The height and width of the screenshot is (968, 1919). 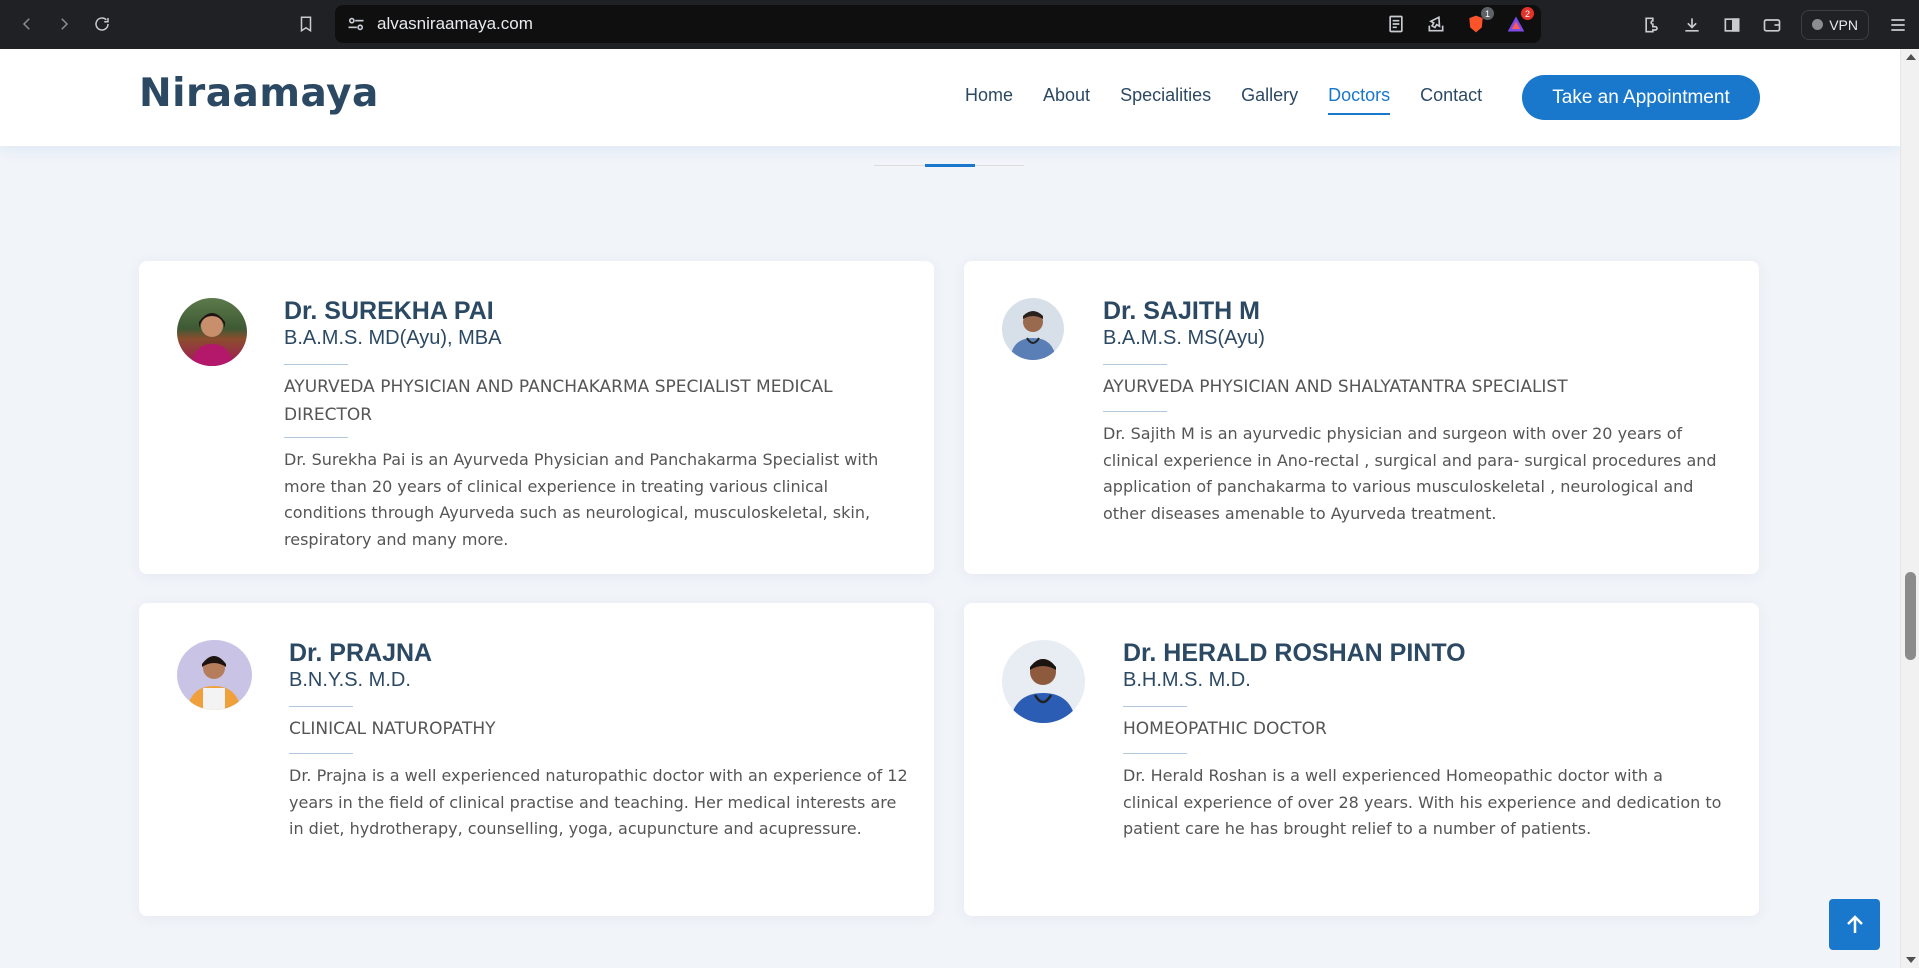 I want to click on scroll-thumb, so click(x=1910, y=616).